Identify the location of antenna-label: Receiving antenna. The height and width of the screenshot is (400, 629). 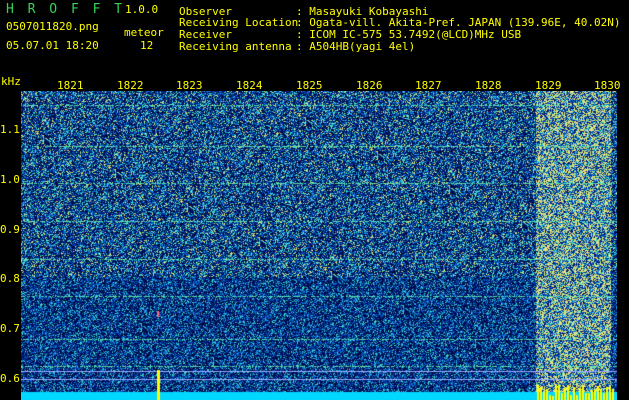
(235, 46).